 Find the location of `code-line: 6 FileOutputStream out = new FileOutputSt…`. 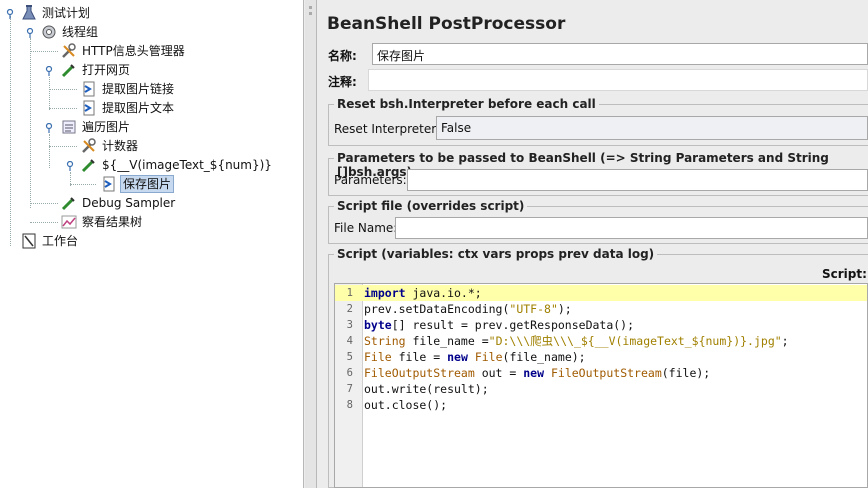

code-line: 6 FileOutputStream out = new FileOutputSt… is located at coordinates (601, 373).